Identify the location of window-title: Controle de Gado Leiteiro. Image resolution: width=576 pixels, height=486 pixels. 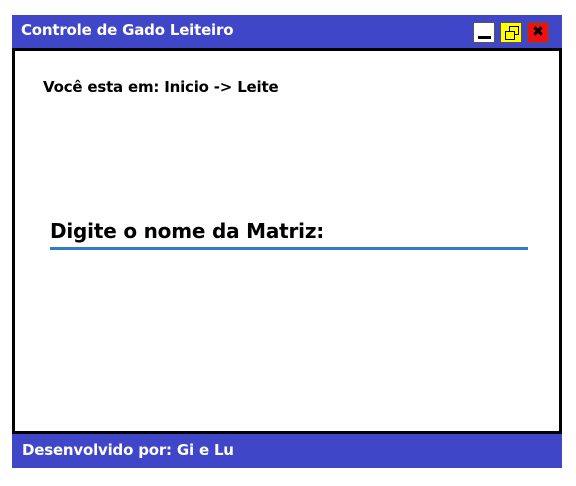
(127, 30).